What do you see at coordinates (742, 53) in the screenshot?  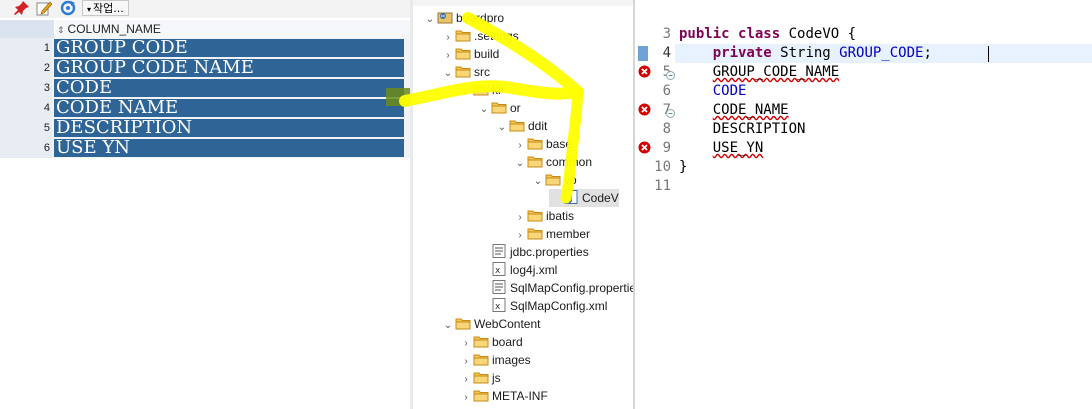 I see `keyword-private: private` at bounding box center [742, 53].